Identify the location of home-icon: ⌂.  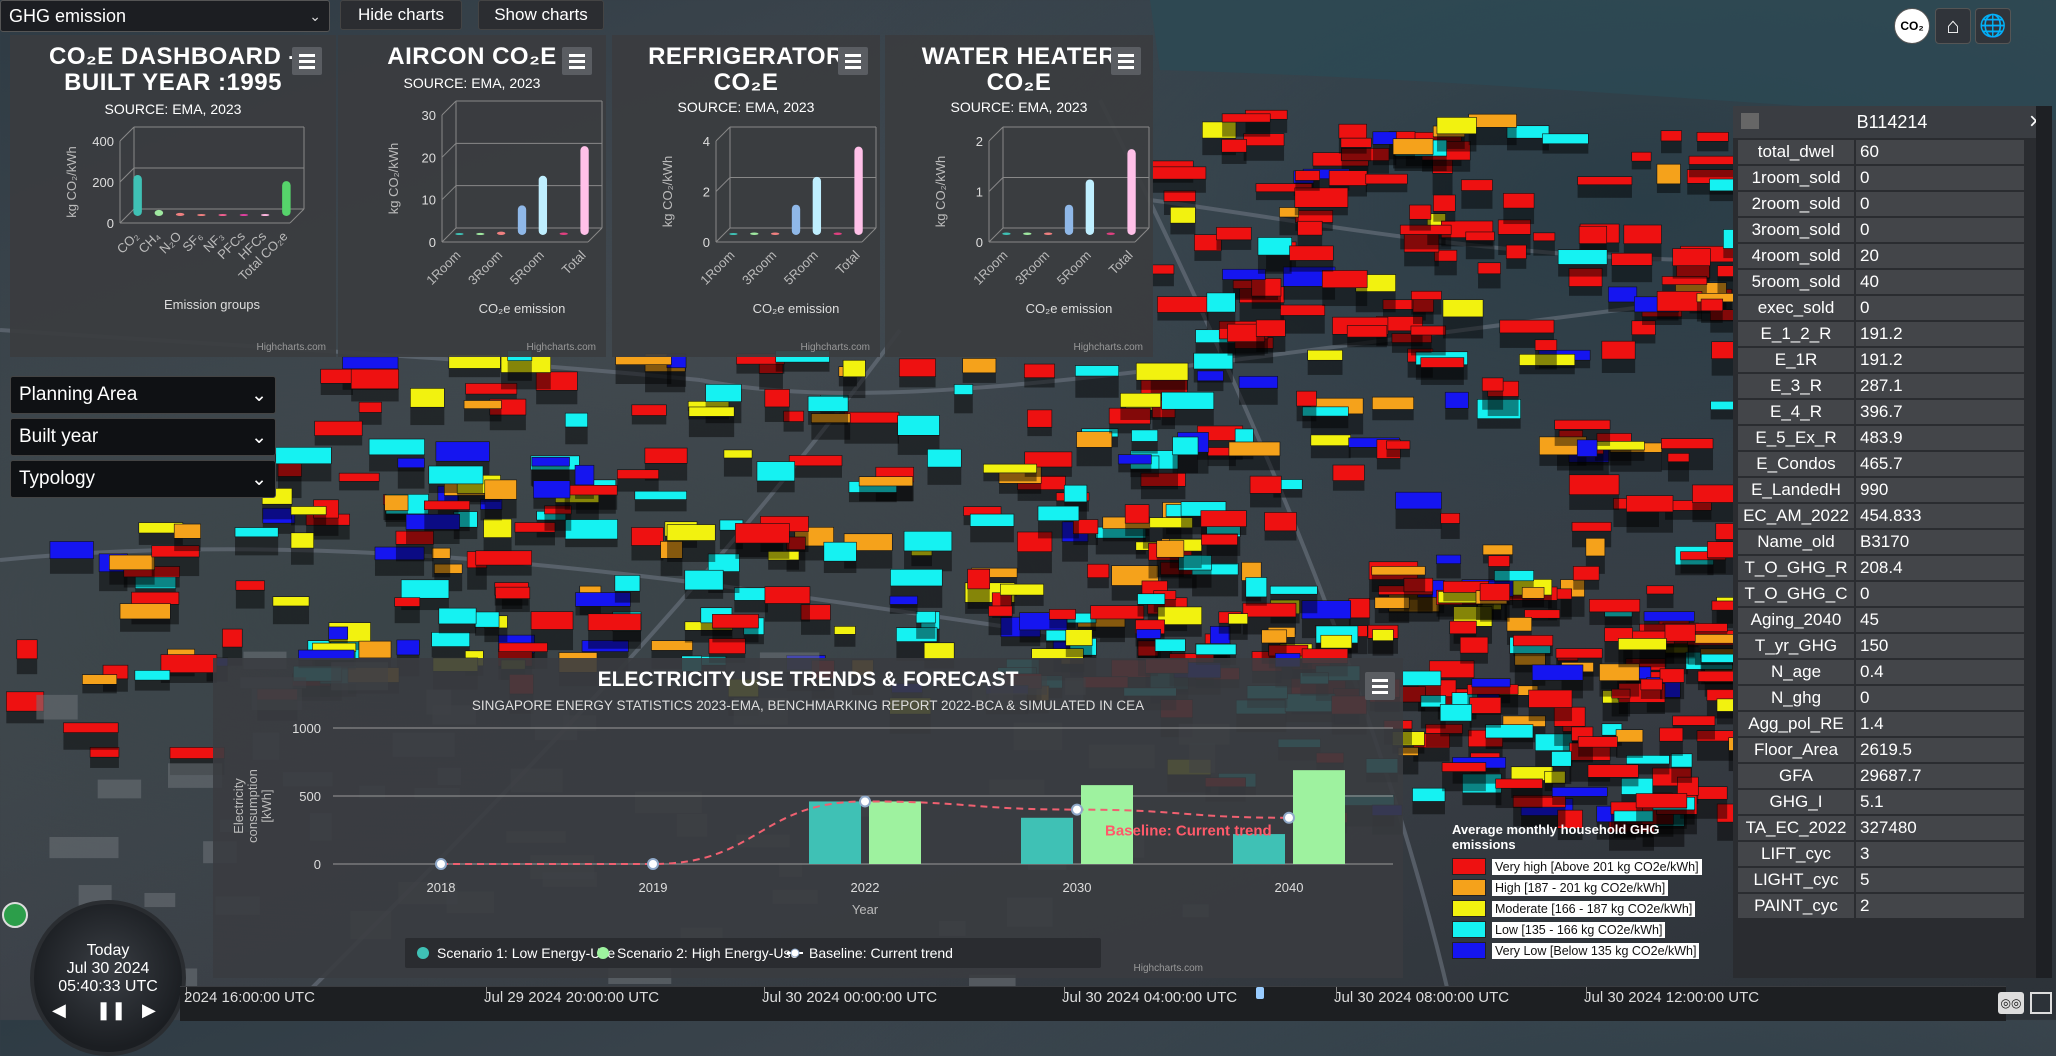
(1953, 26).